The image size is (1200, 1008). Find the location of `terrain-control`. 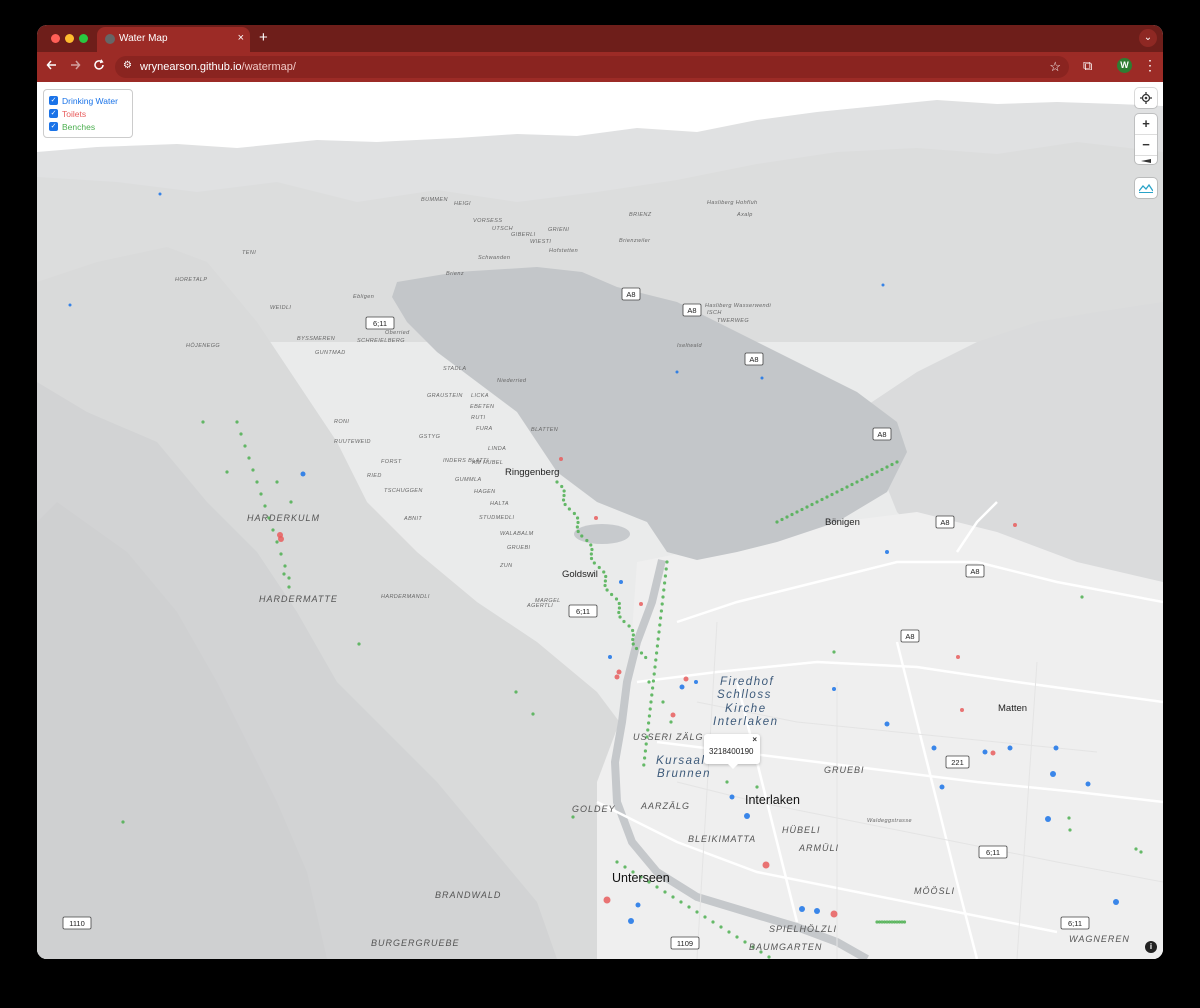

terrain-control is located at coordinates (1146, 188).